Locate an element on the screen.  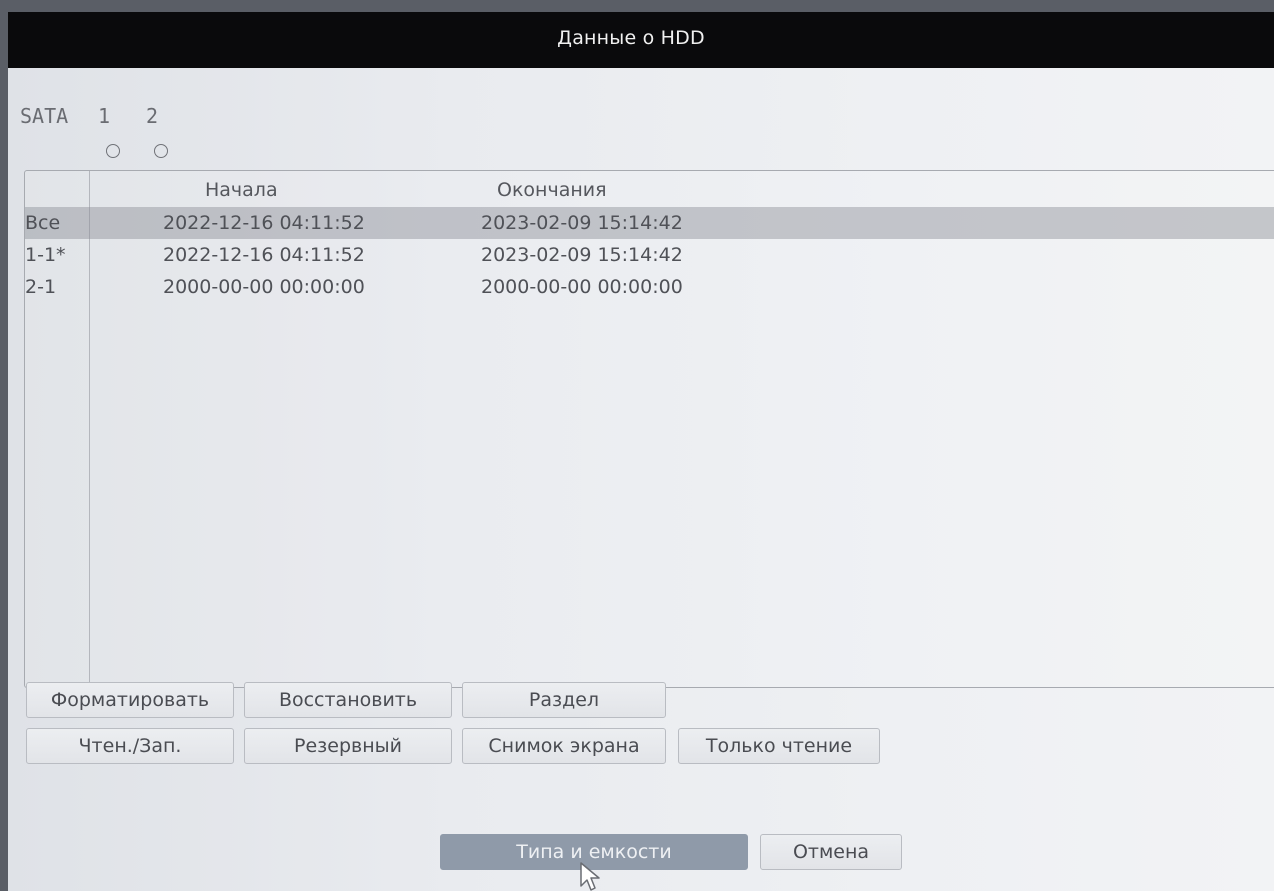
partition-button: Раздел is located at coordinates (564, 700).